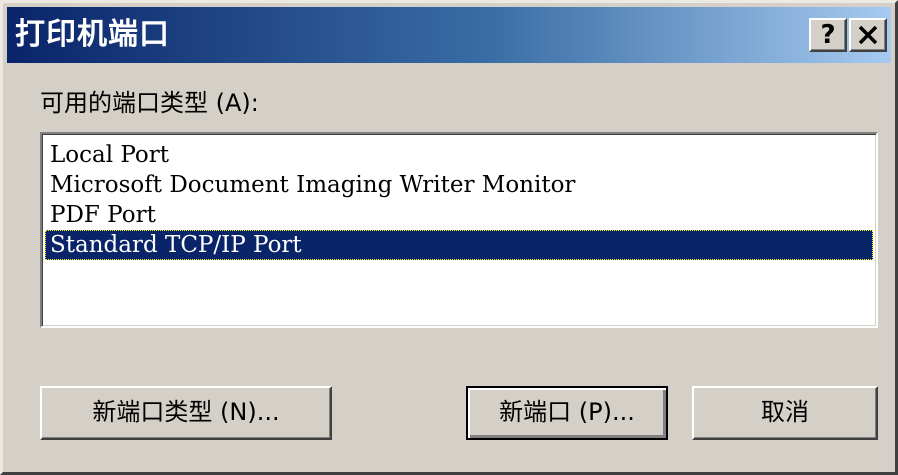 Image resolution: width=898 pixels, height=475 pixels. I want to click on list-item-pdf-port: PDF Port, so click(459, 215).